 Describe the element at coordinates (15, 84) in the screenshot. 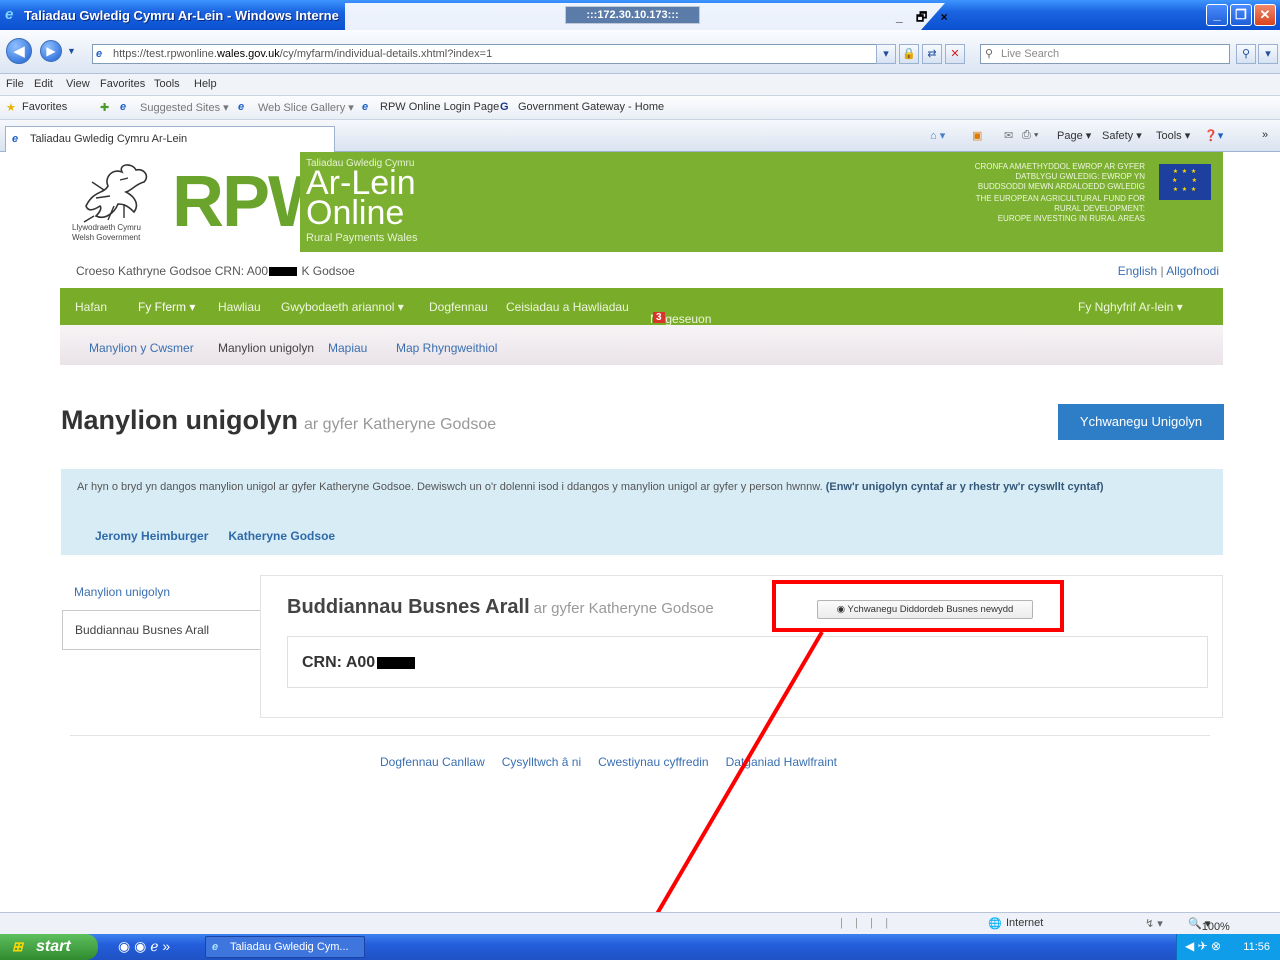

I see `menu-file: File` at that location.